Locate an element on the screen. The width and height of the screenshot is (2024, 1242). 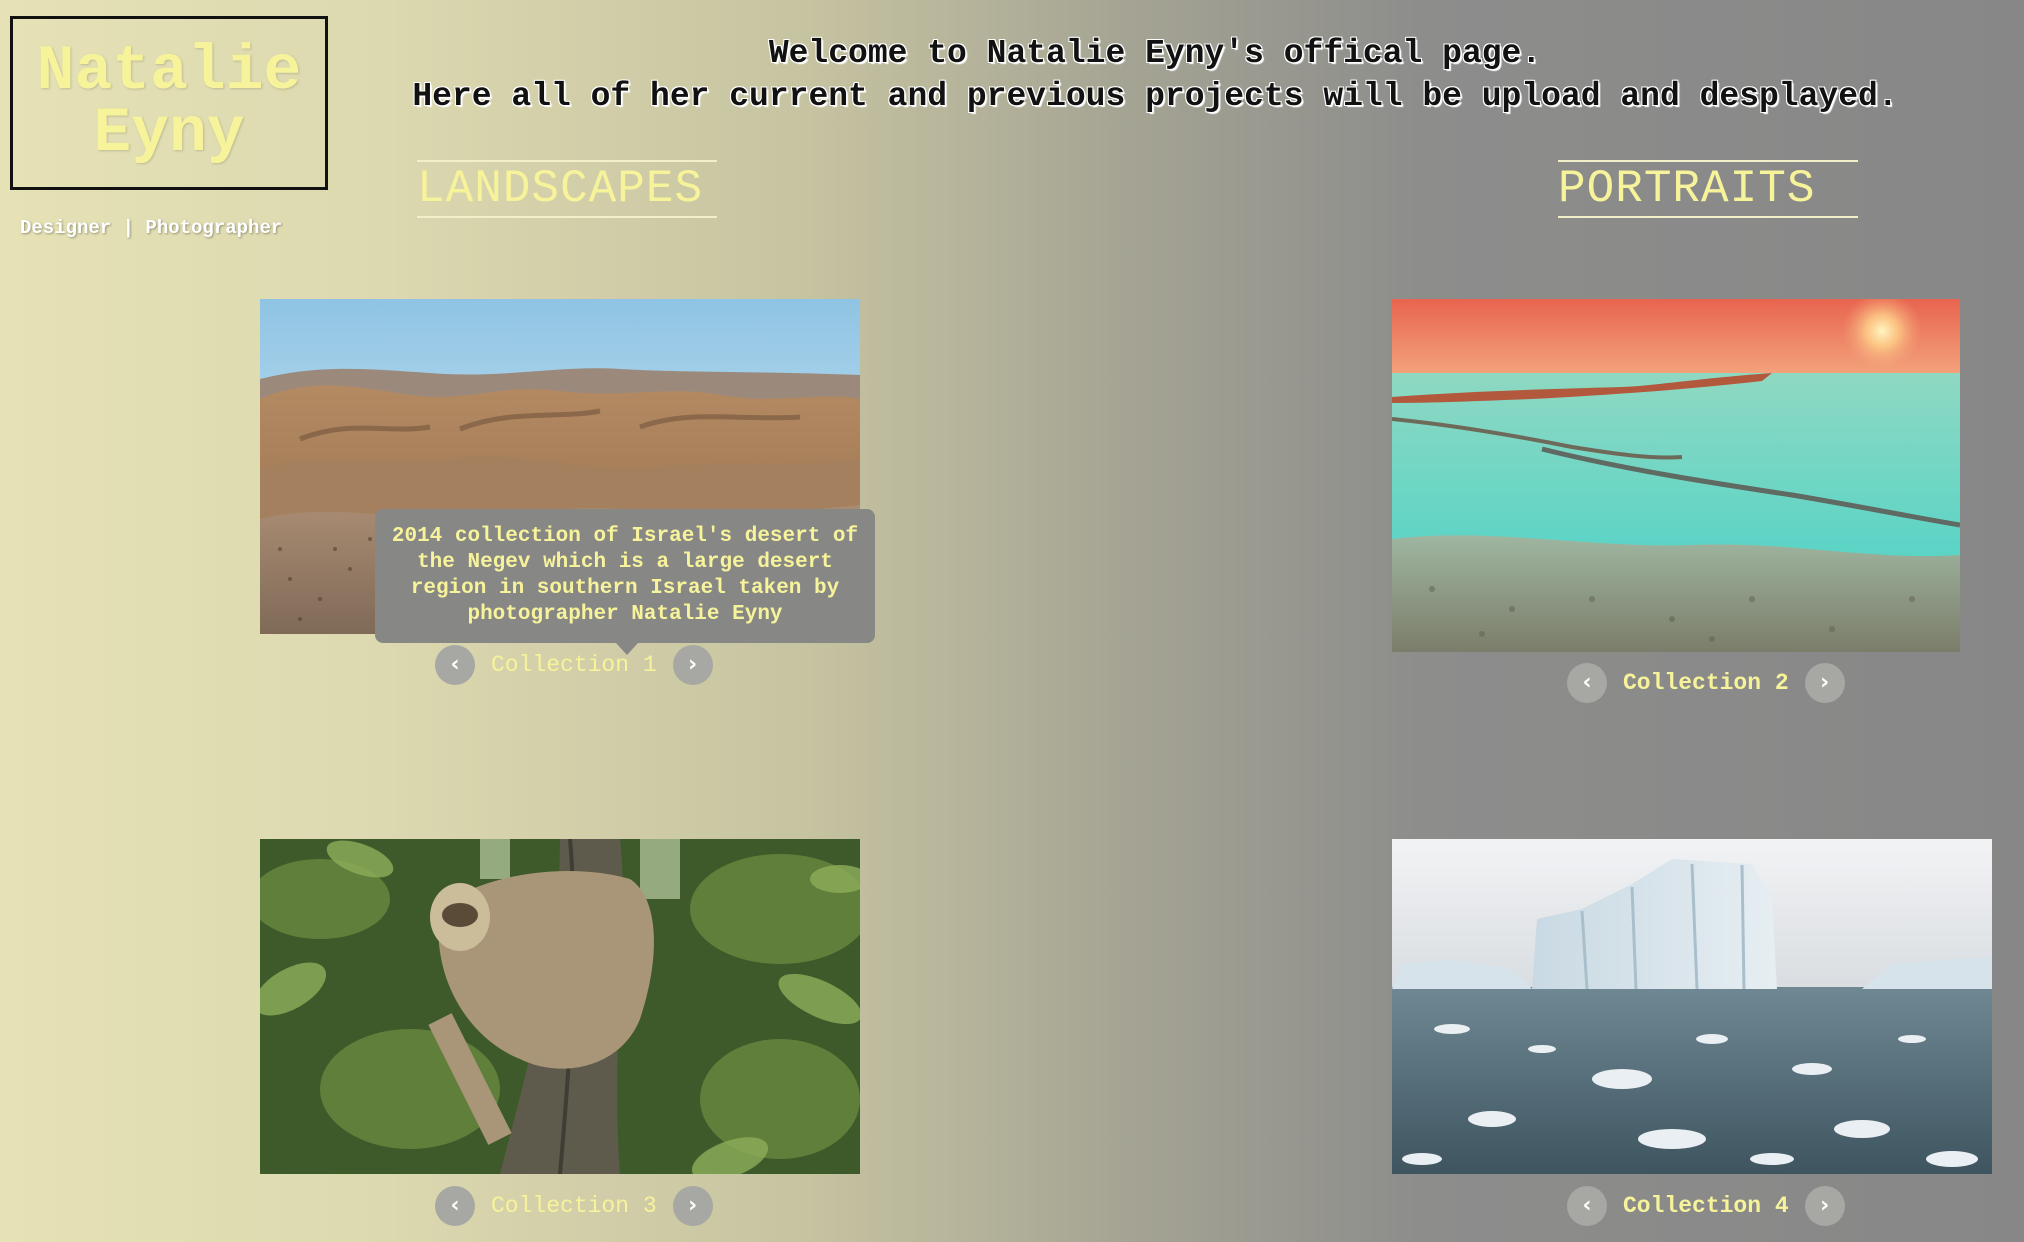
collection-2-next-button: › is located at coordinates (1824, 683).